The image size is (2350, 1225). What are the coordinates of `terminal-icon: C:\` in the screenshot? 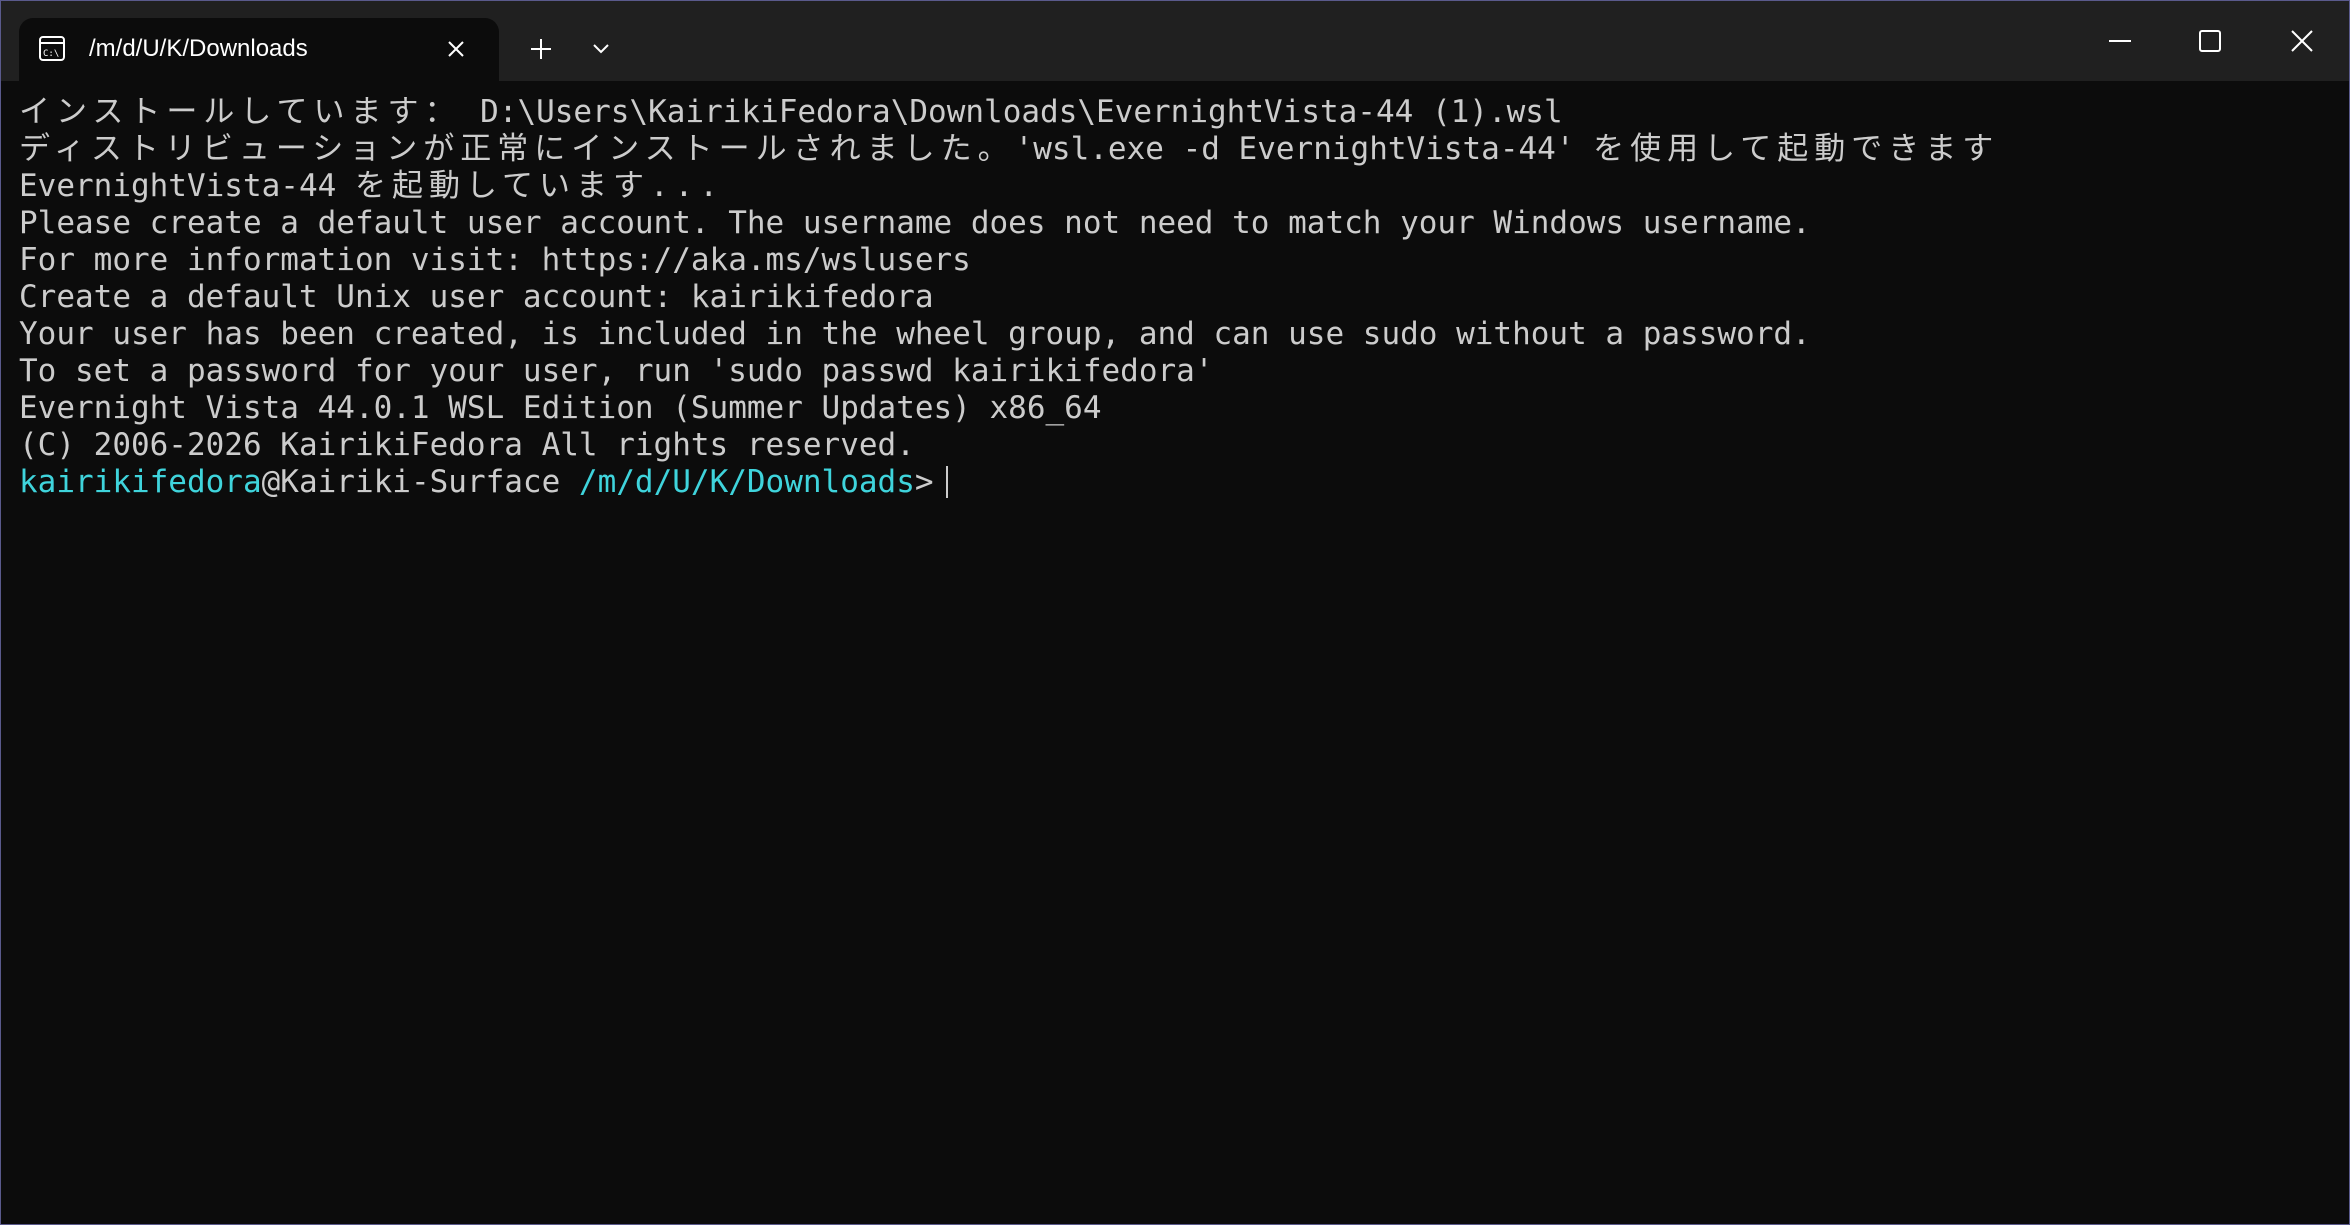 It's located at (52, 48).